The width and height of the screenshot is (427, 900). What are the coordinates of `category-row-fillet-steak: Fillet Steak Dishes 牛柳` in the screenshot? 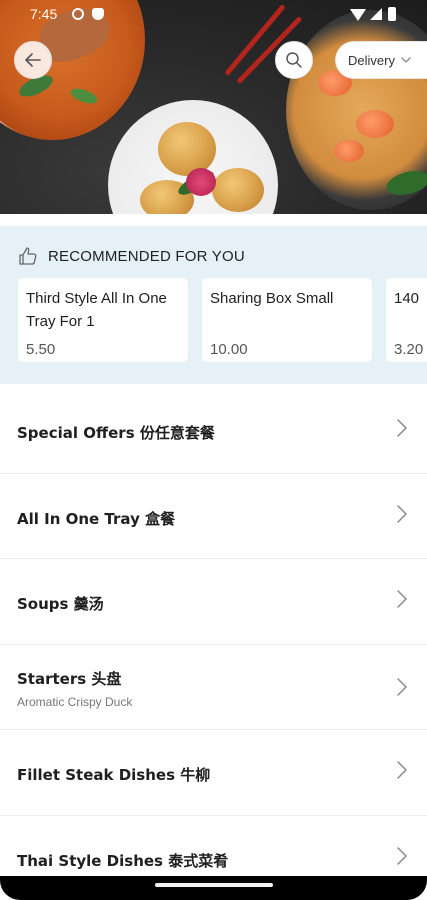 It's located at (213, 773).